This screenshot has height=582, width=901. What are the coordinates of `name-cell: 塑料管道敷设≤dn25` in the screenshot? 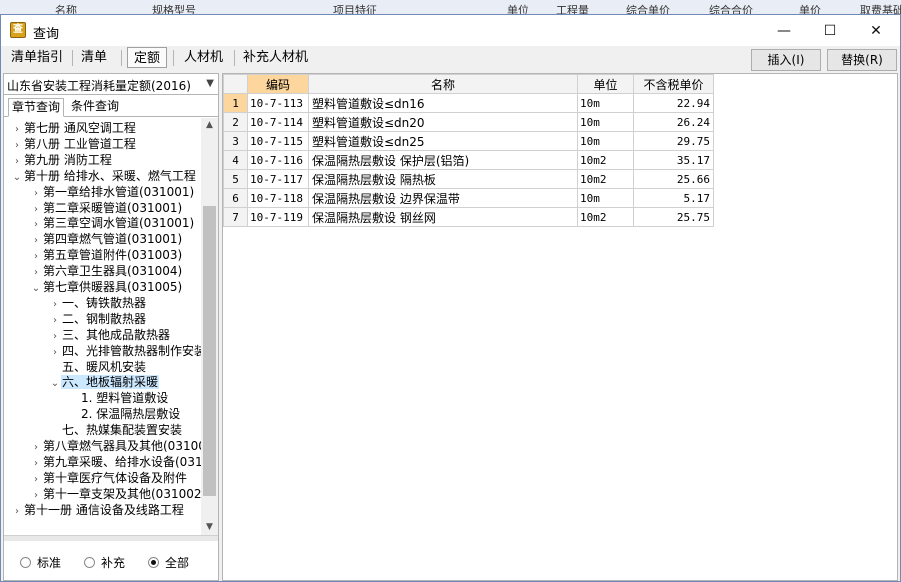 It's located at (443, 141).